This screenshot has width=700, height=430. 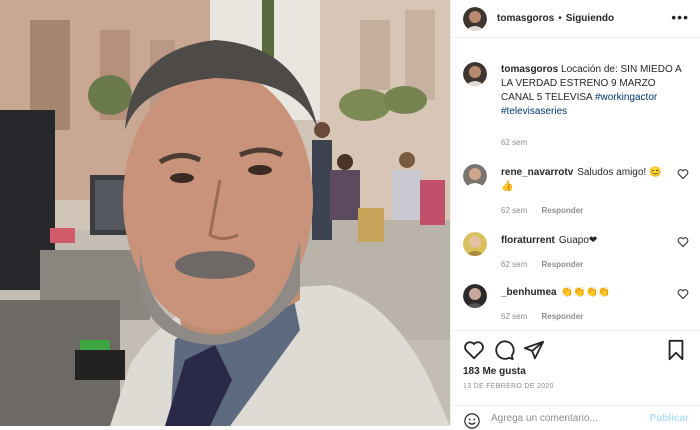 What do you see at coordinates (578, 240) in the screenshot?
I see `comment-text: Guapo❤` at bounding box center [578, 240].